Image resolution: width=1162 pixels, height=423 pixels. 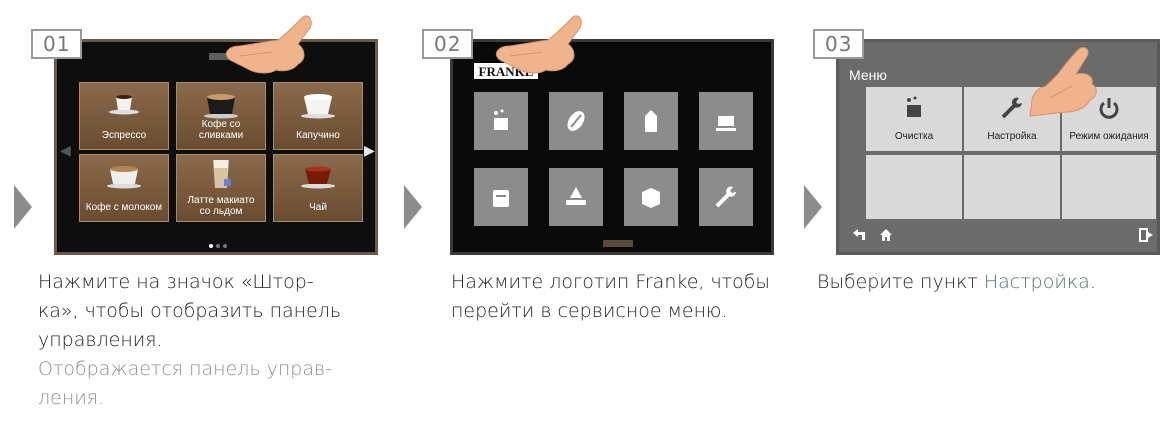 What do you see at coordinates (124, 207) in the screenshot?
I see `drink-label: Кофе с молоком` at bounding box center [124, 207].